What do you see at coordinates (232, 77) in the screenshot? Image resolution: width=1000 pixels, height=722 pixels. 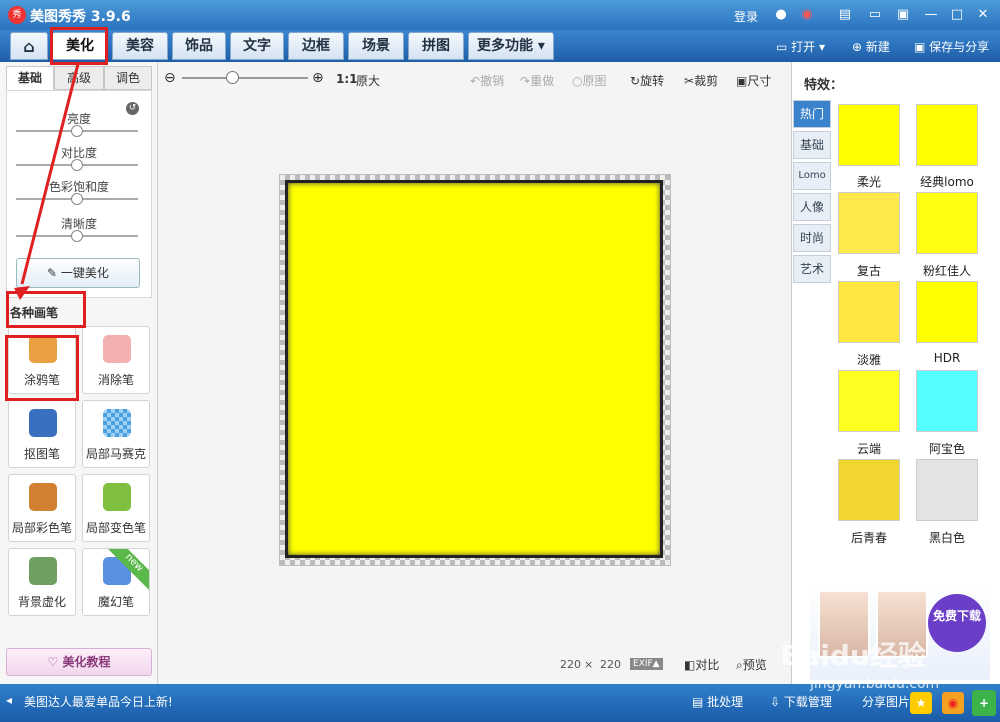 I see `zoom-slider-knob` at bounding box center [232, 77].